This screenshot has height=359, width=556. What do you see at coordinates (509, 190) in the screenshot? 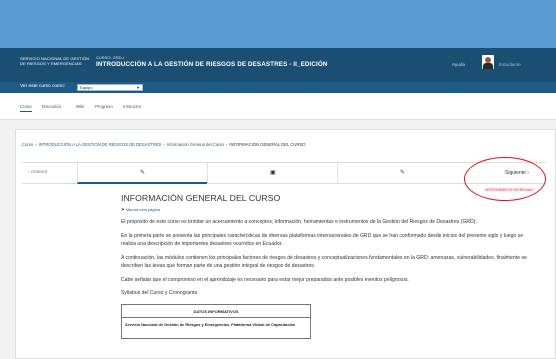
I see `highlight-note: ANTERIORMENTE ENTREGADO` at bounding box center [509, 190].